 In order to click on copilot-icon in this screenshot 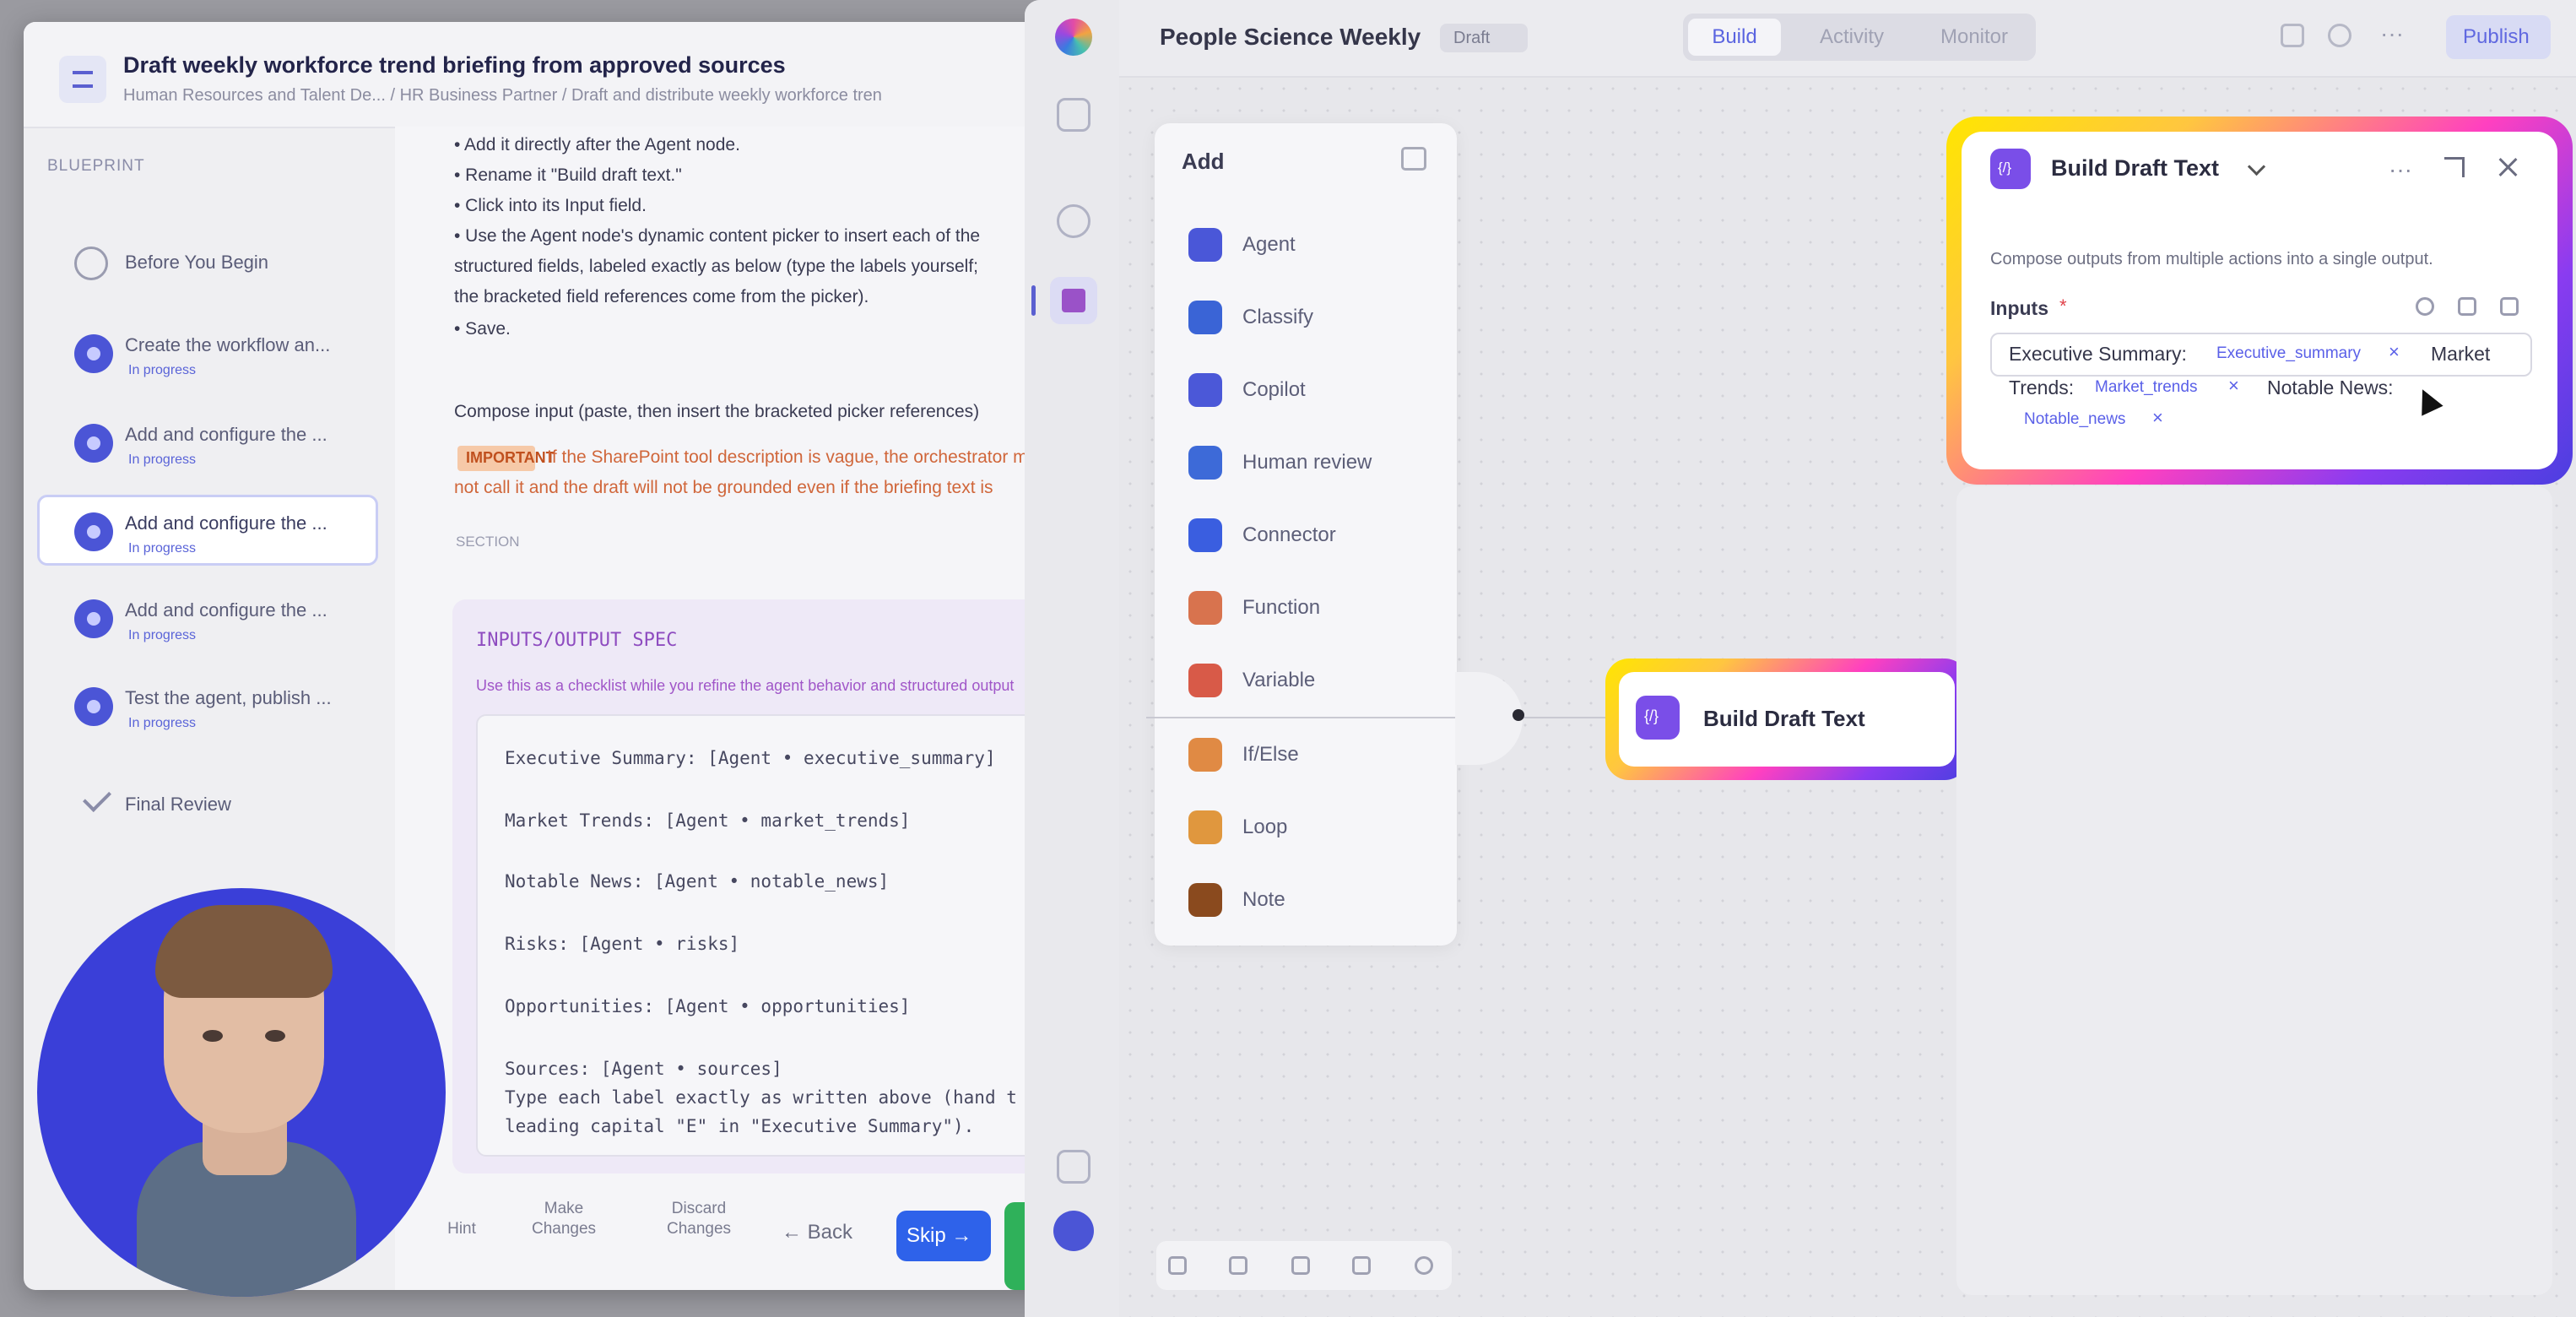, I will do `click(1205, 390)`.